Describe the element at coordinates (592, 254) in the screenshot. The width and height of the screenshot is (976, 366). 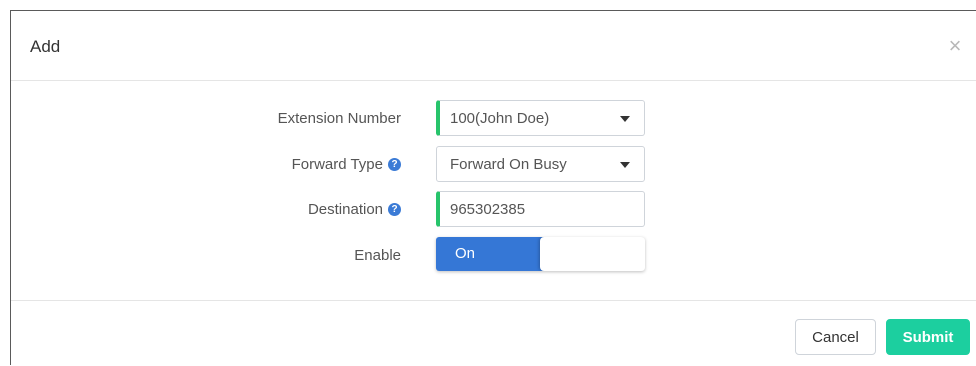
I see `toggle-knob` at that location.